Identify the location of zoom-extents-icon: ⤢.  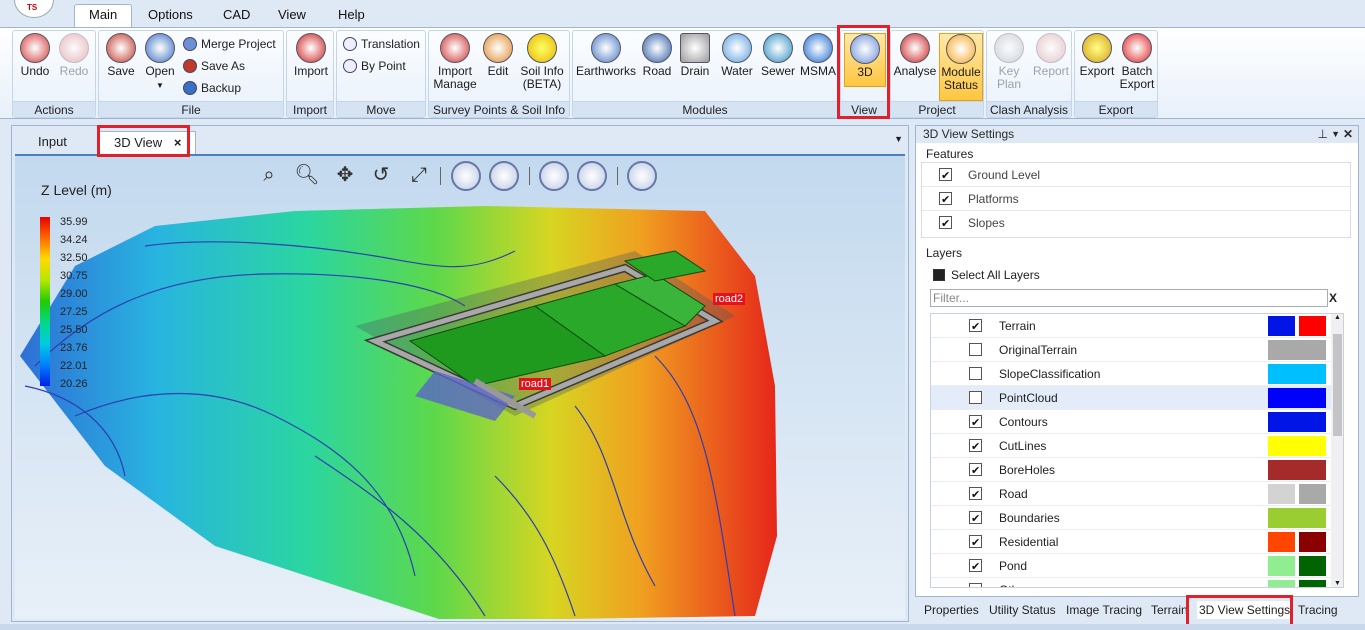
(419, 175).